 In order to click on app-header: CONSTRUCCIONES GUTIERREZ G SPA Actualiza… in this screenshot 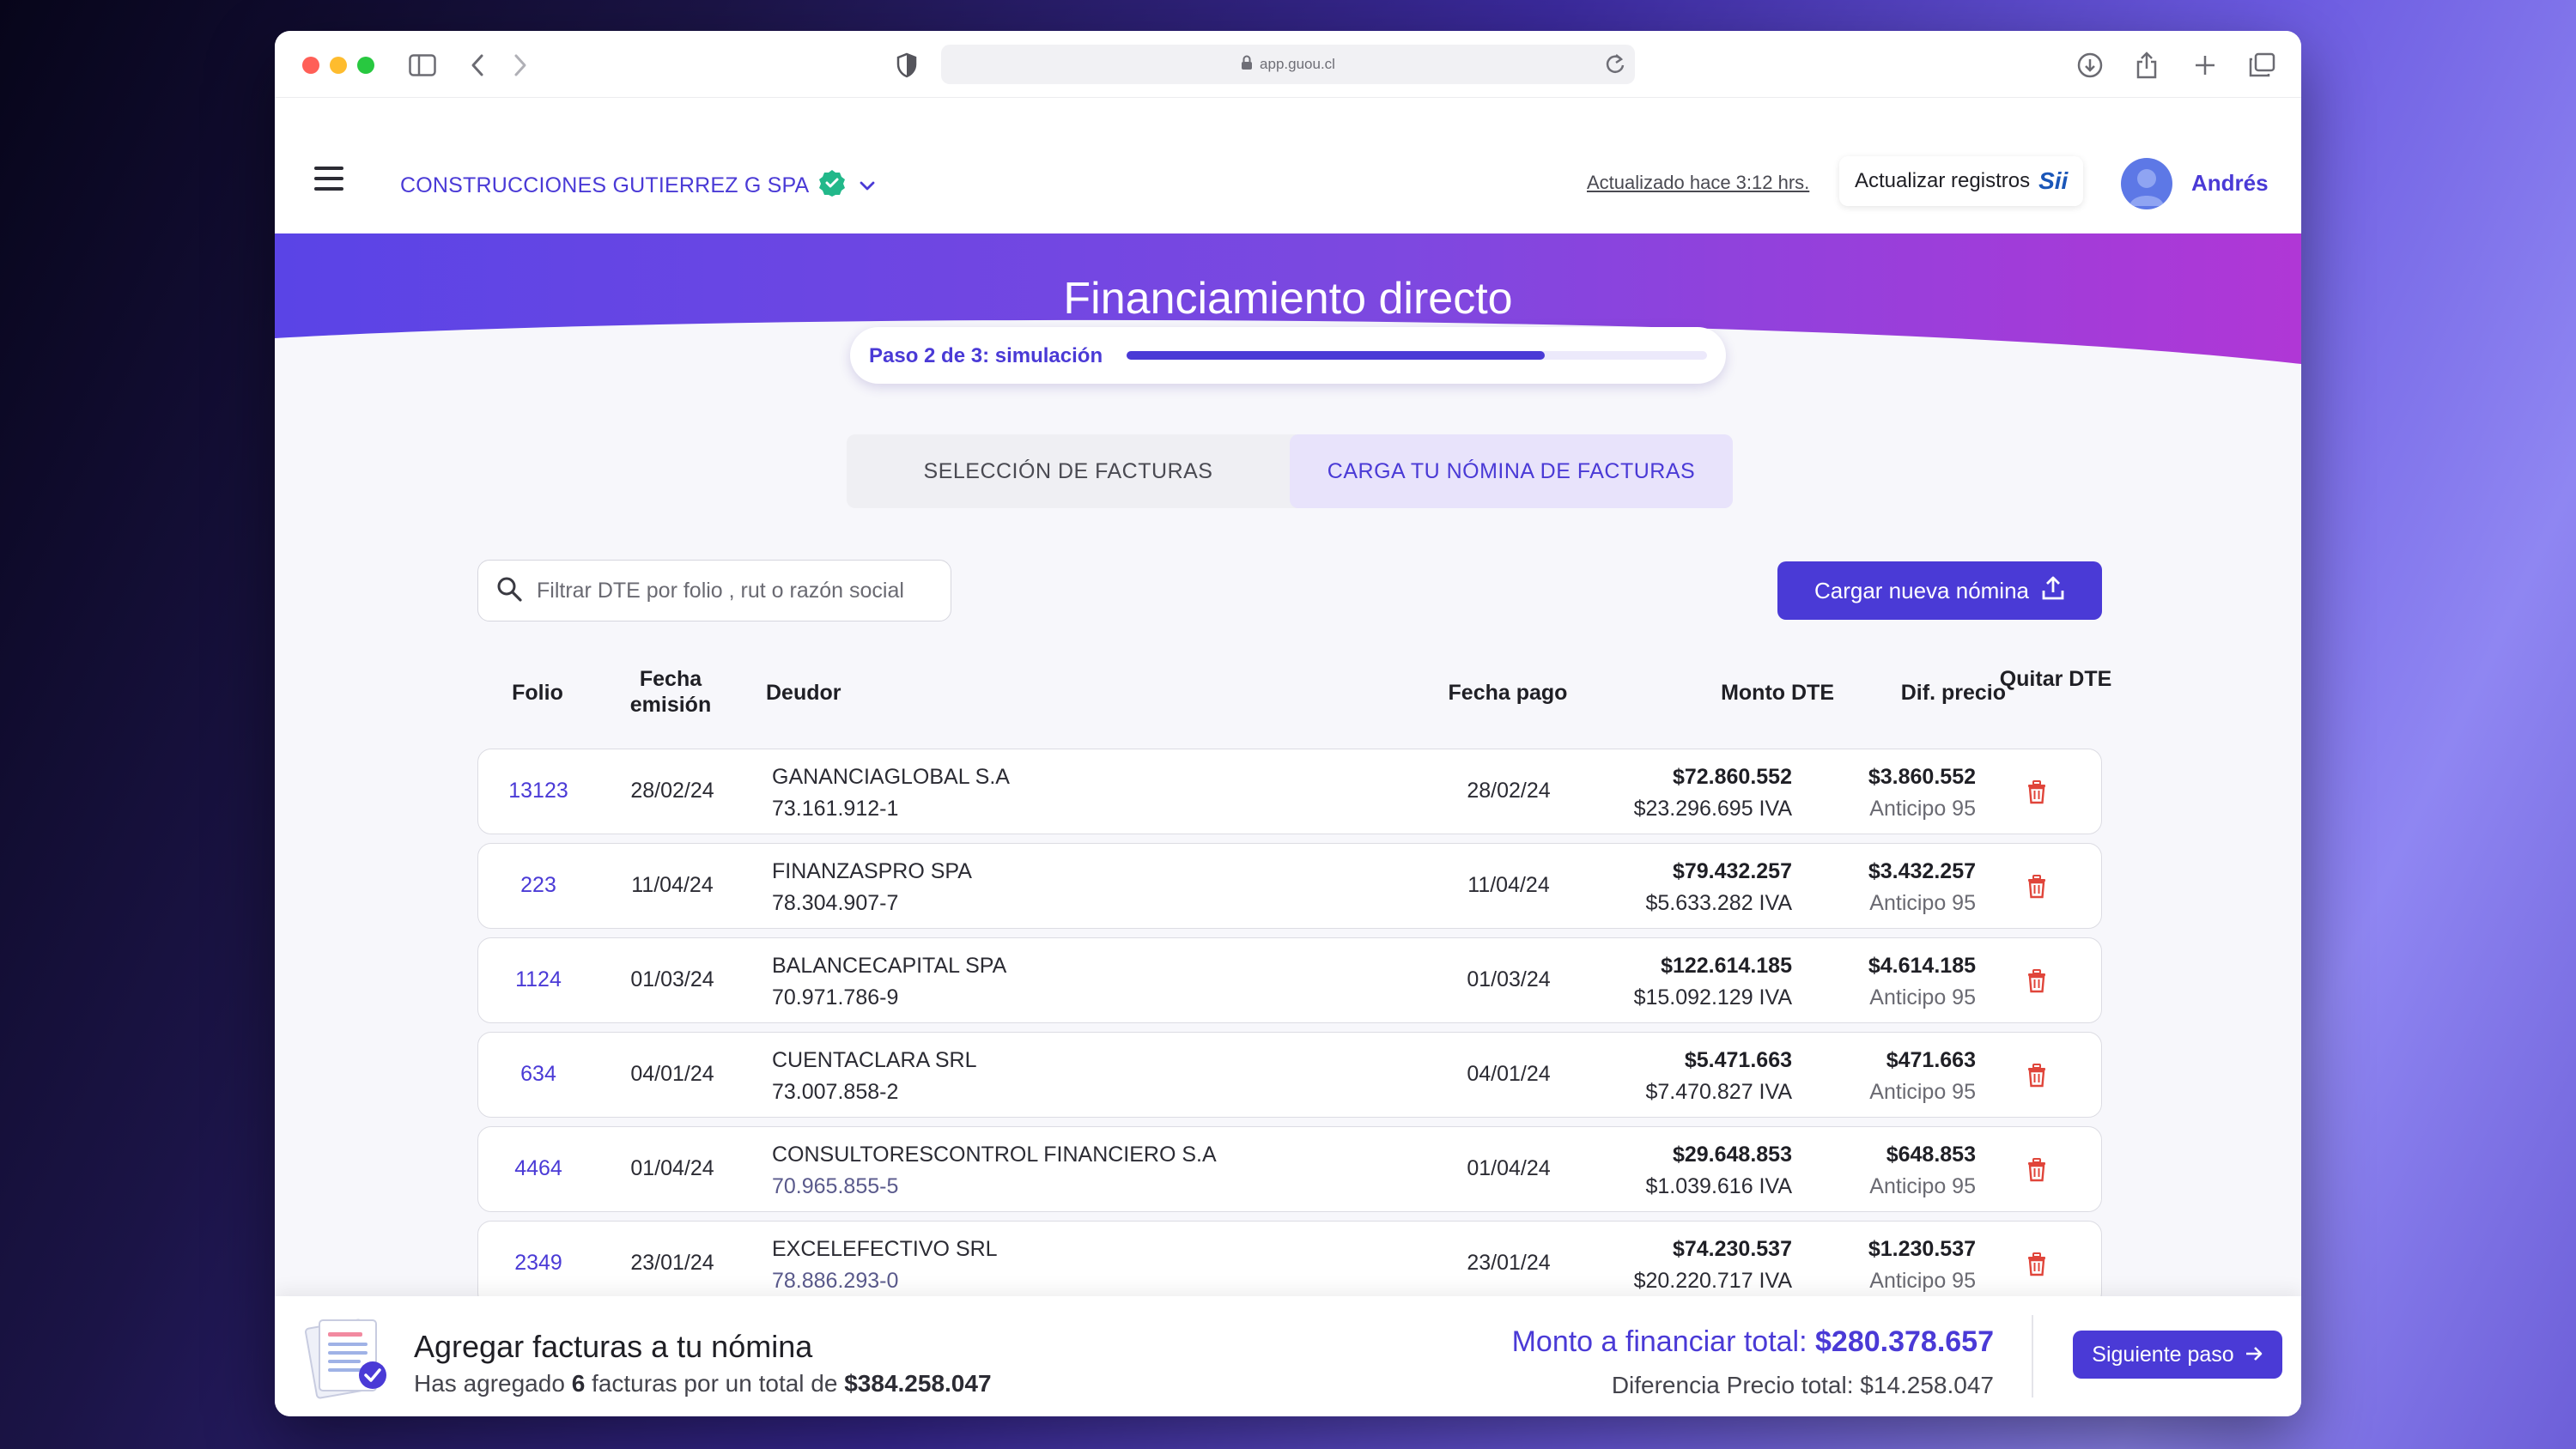, I will do `click(1288, 165)`.